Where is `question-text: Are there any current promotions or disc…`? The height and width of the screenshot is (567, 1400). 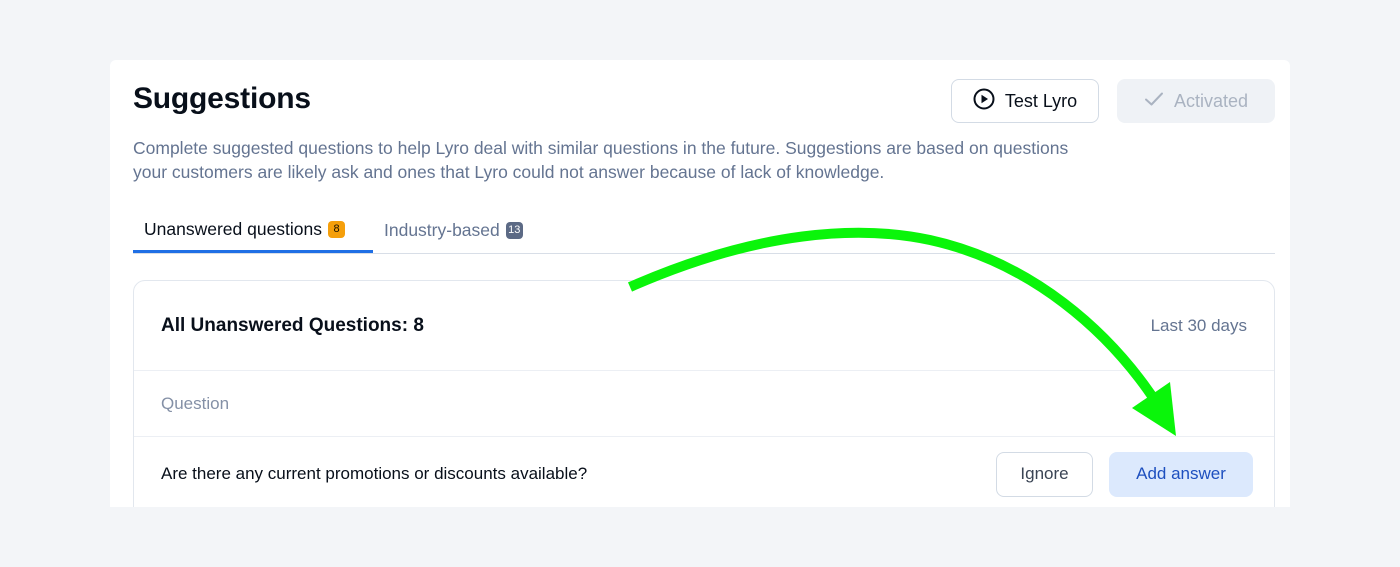
question-text: Are there any current promotions or disc… is located at coordinates (374, 473).